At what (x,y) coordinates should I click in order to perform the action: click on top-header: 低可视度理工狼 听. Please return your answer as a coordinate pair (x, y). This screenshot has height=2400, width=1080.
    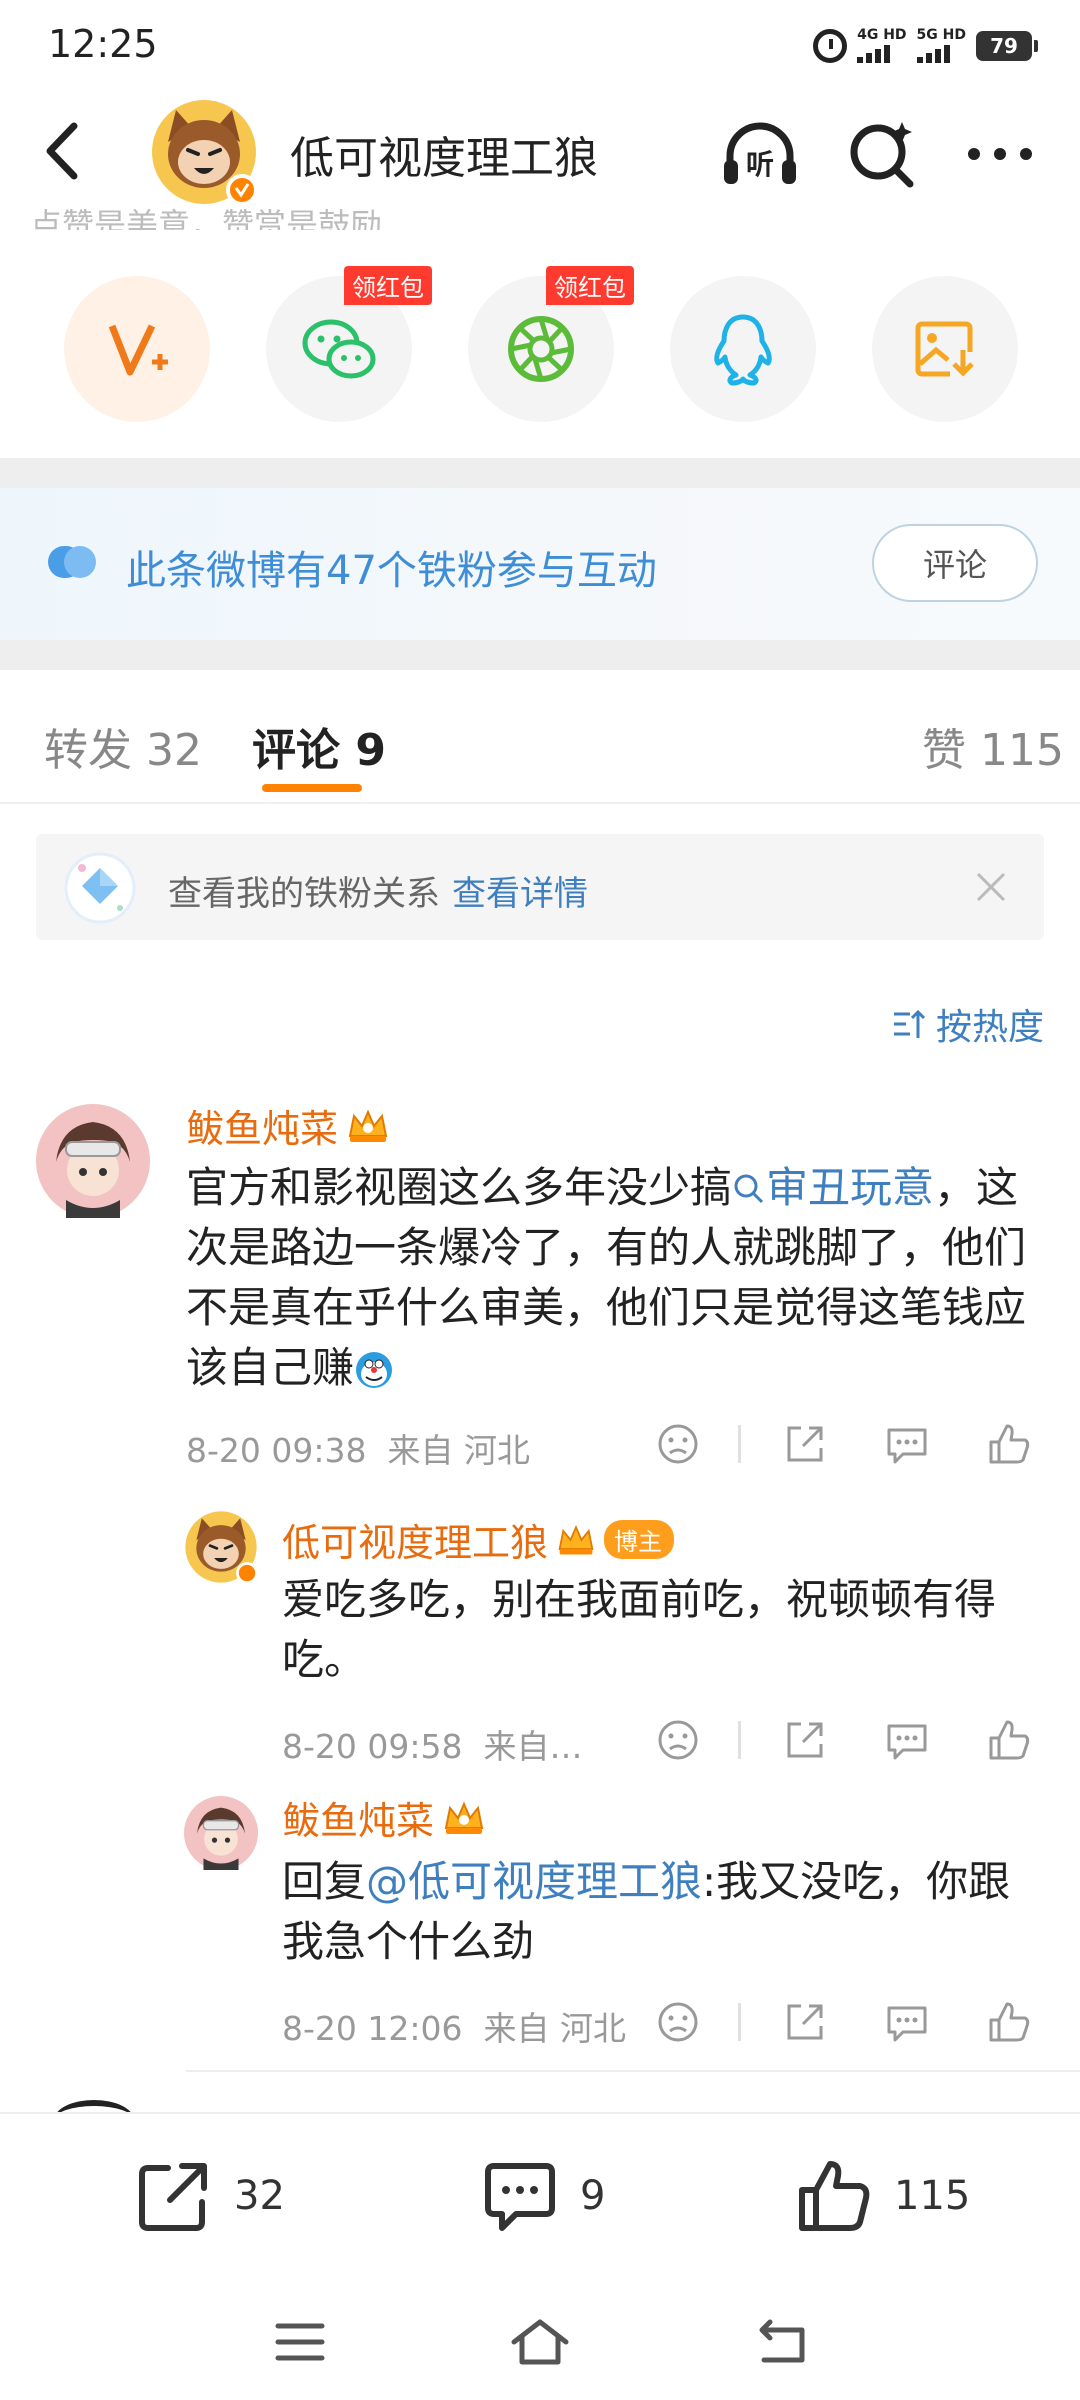
    Looking at the image, I should click on (540, 150).